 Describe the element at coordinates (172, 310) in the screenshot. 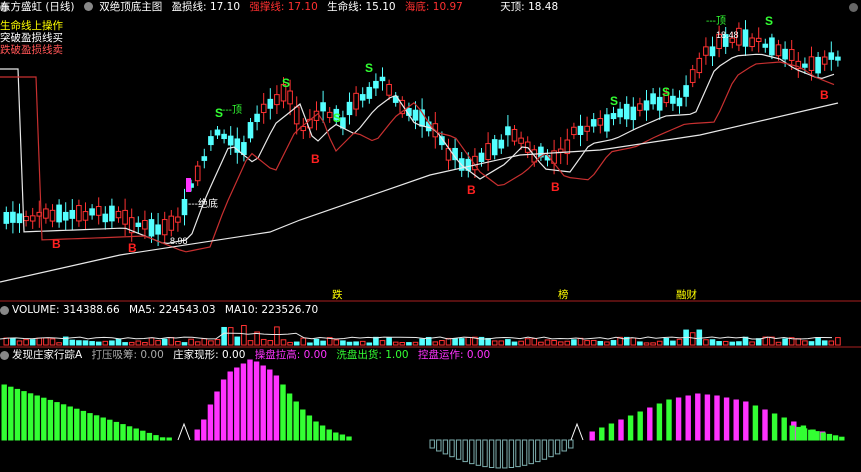

I see `volume-ma5: MA5: 224543.03` at that location.